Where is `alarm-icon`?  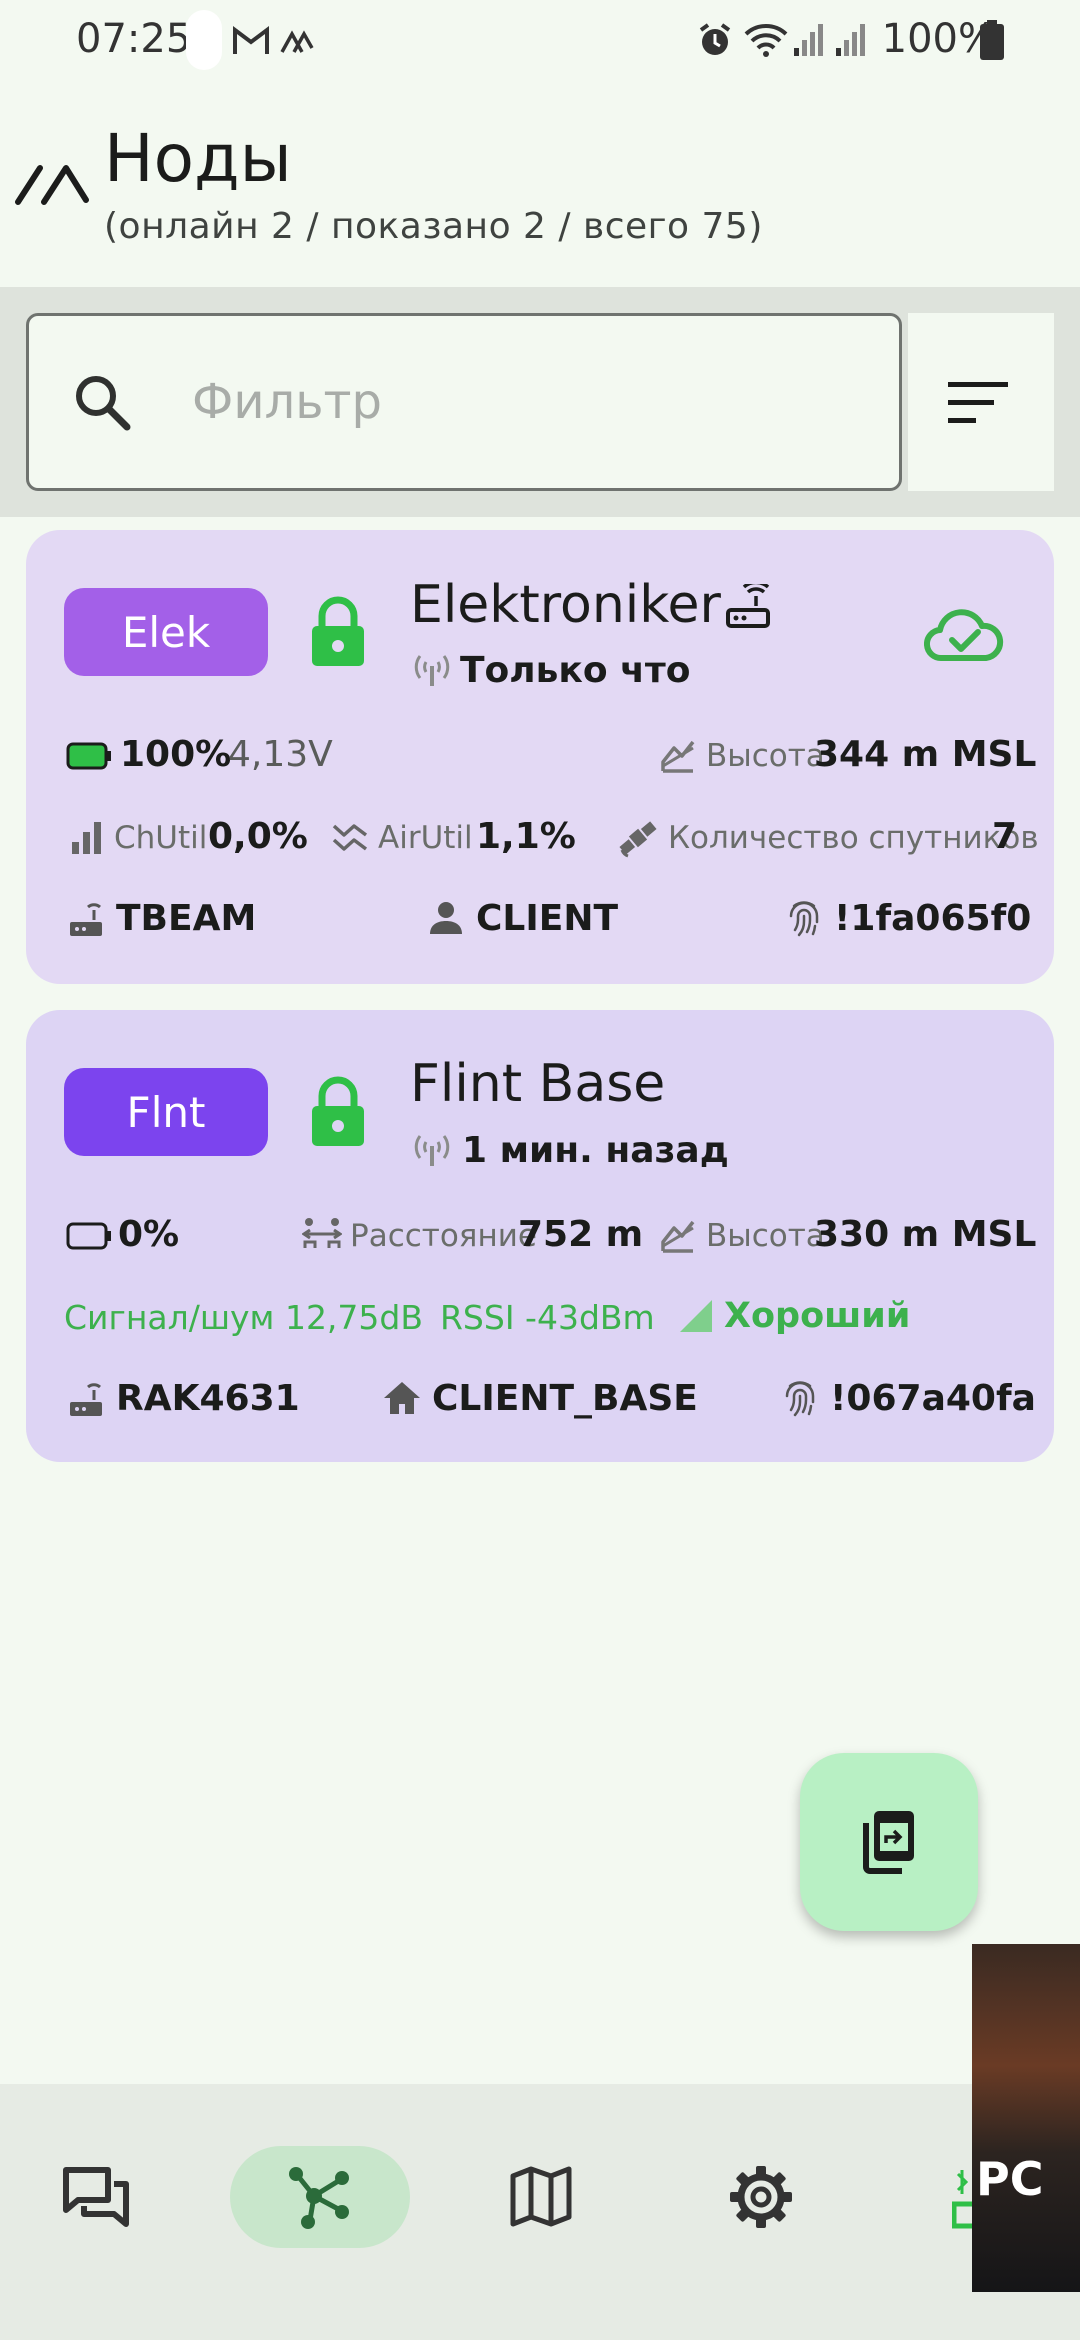
alarm-icon is located at coordinates (715, 40).